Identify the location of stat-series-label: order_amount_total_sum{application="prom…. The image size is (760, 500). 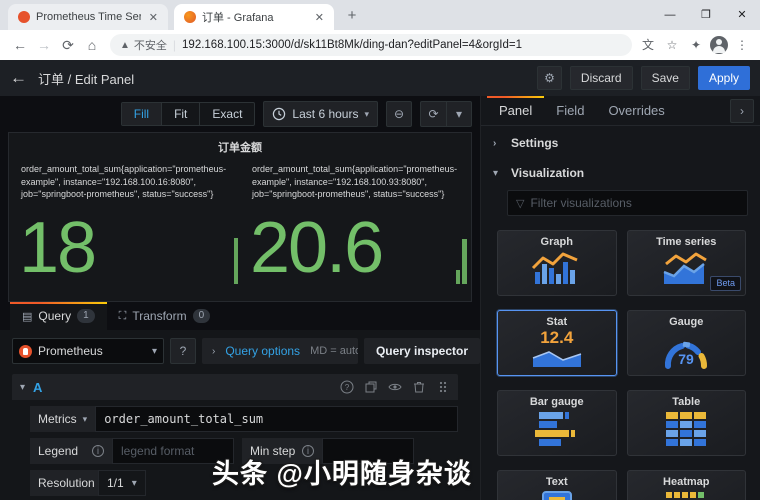
(355, 182).